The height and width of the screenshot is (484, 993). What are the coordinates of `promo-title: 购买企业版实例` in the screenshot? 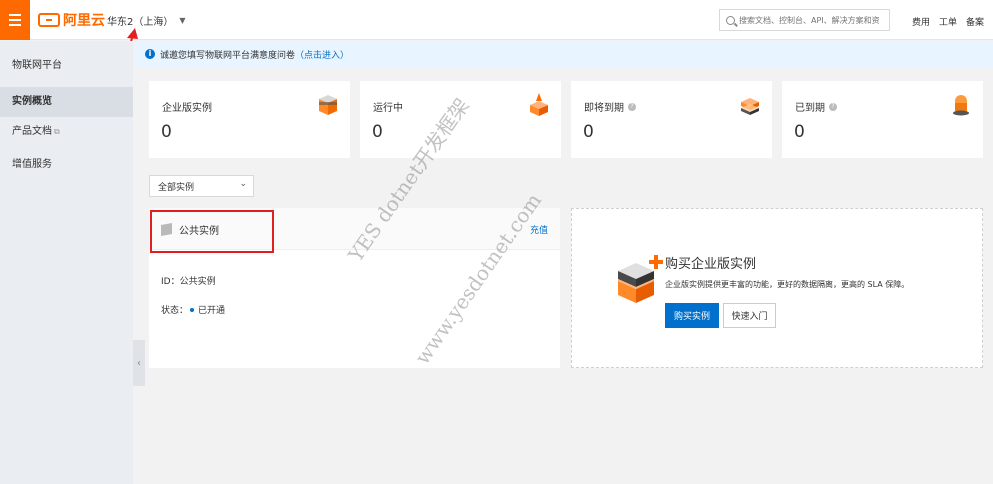 It's located at (711, 264).